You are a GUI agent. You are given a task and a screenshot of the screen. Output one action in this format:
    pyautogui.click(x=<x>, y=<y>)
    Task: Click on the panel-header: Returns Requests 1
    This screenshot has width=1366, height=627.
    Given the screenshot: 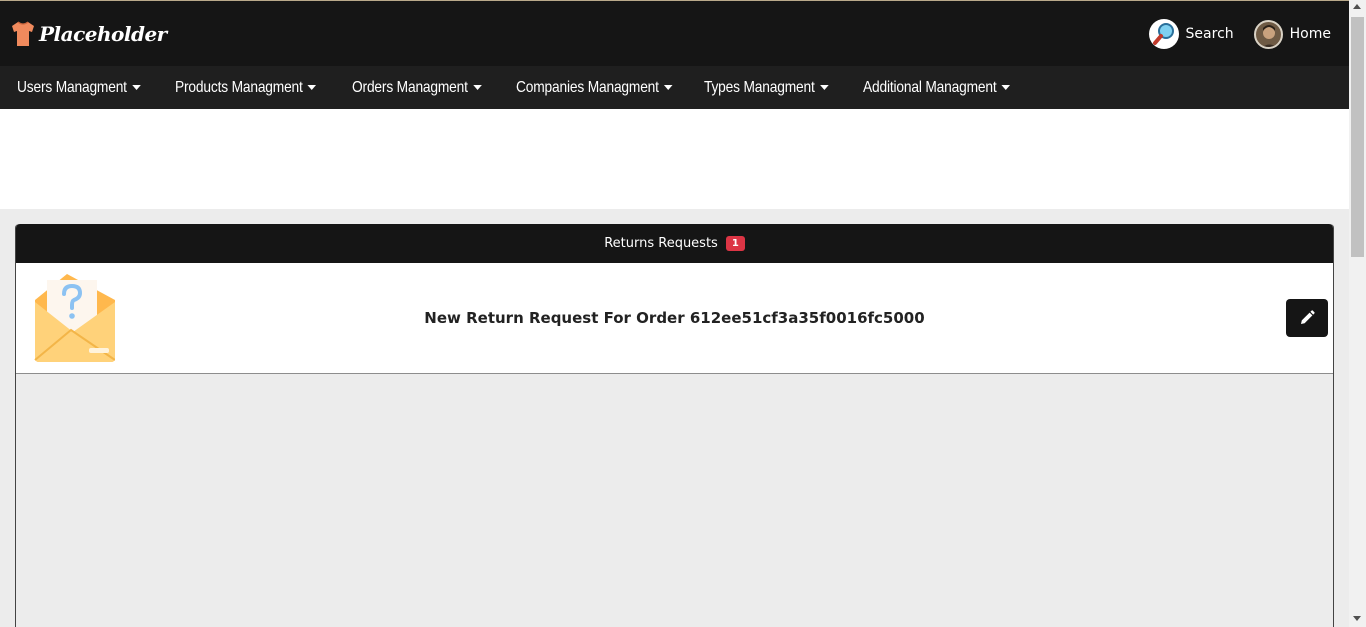 What is the action you would take?
    pyautogui.click(x=674, y=243)
    